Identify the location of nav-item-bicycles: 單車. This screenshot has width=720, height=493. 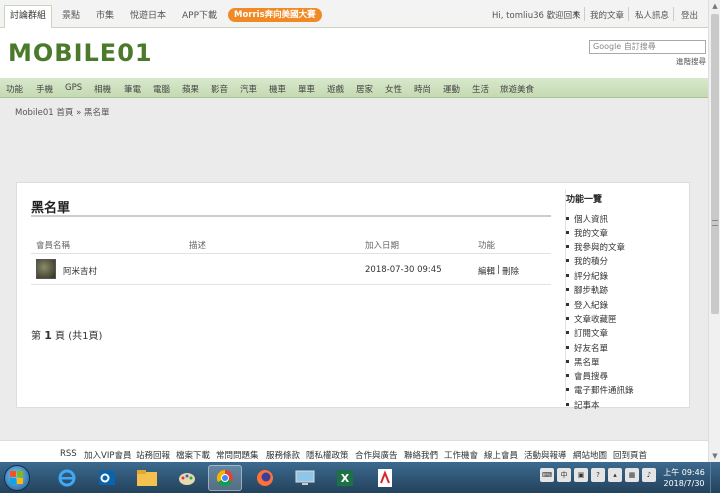
(306, 89).